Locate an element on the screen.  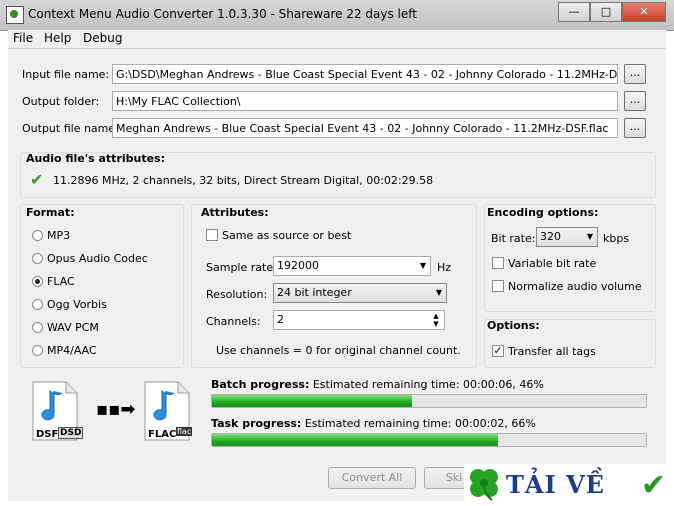
format-label-opus: Opus Audio Codec is located at coordinates (97, 258).